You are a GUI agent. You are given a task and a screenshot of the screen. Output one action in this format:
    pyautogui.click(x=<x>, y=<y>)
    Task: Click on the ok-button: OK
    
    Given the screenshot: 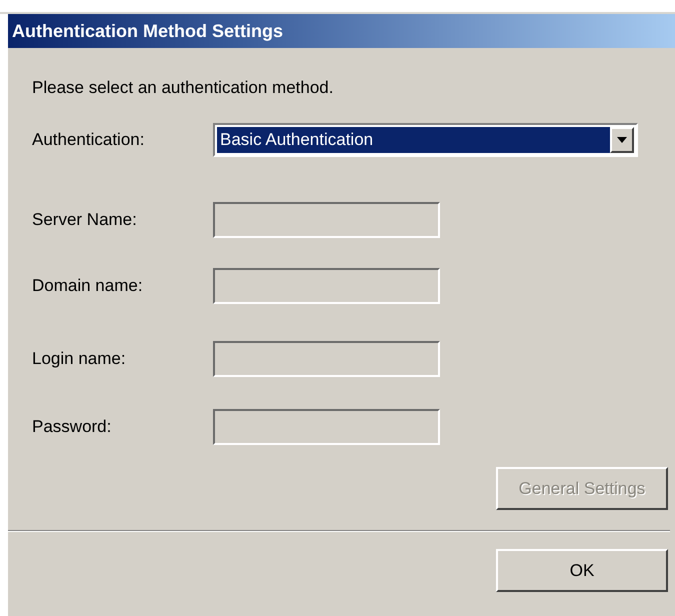 What is the action you would take?
    pyautogui.click(x=582, y=570)
    